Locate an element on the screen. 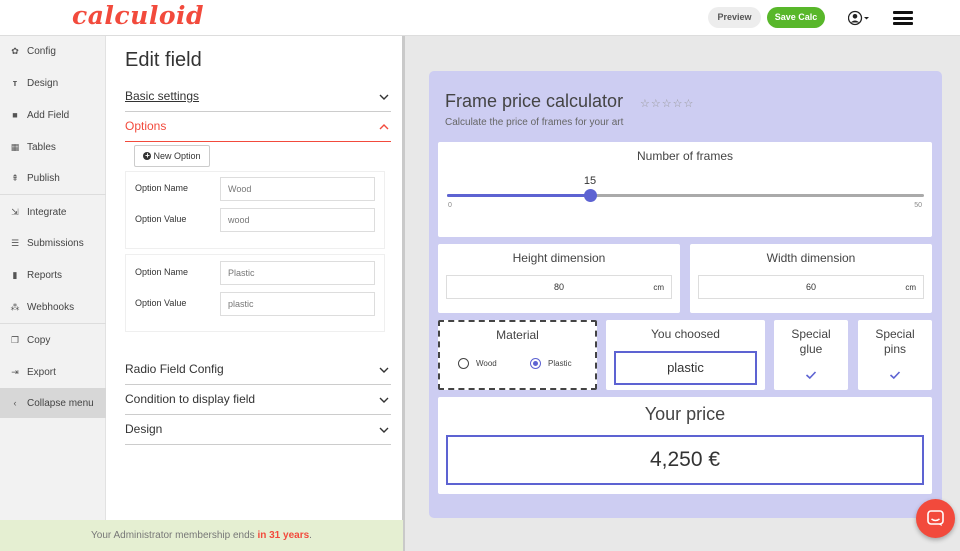 This screenshot has height=551, width=960. special-pins-card: Special pins is located at coordinates (895, 355).